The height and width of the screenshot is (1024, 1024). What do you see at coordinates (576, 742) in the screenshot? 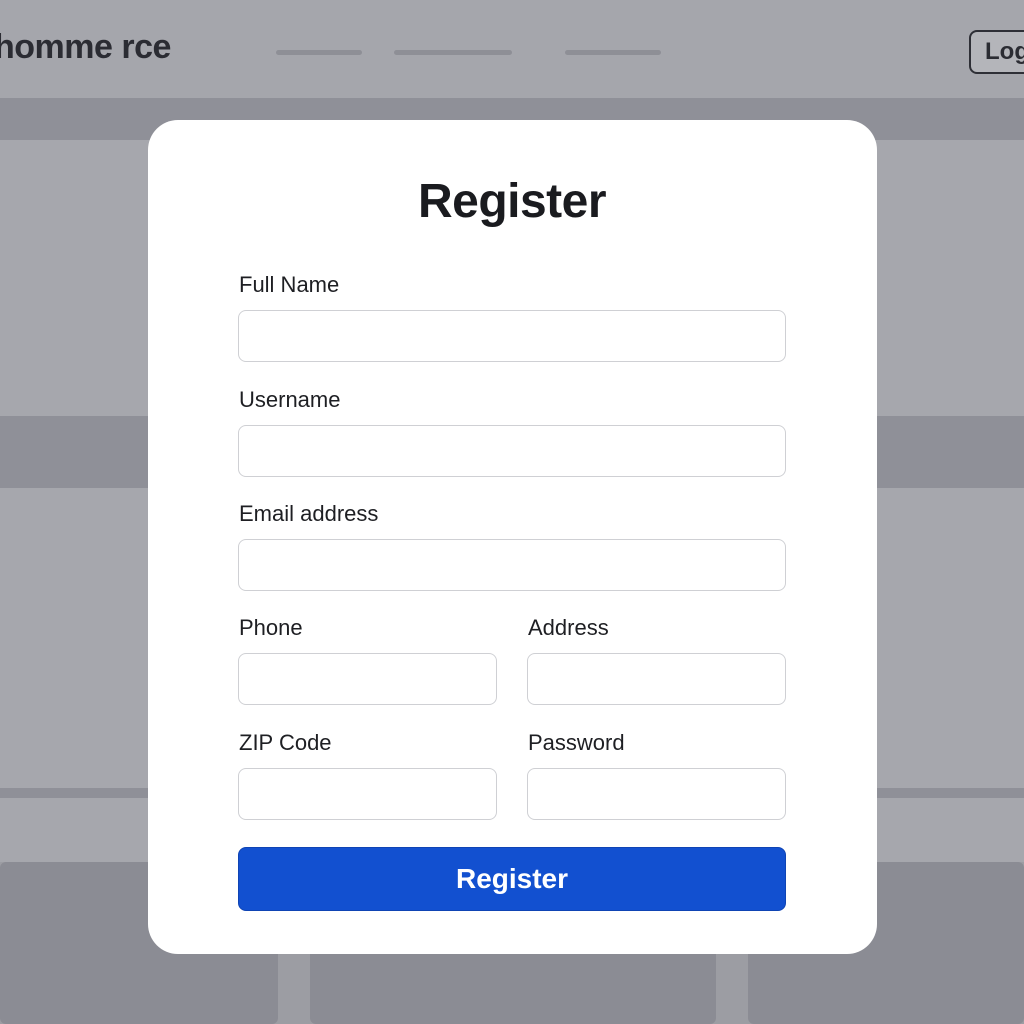
I see `password-label: Password` at bounding box center [576, 742].